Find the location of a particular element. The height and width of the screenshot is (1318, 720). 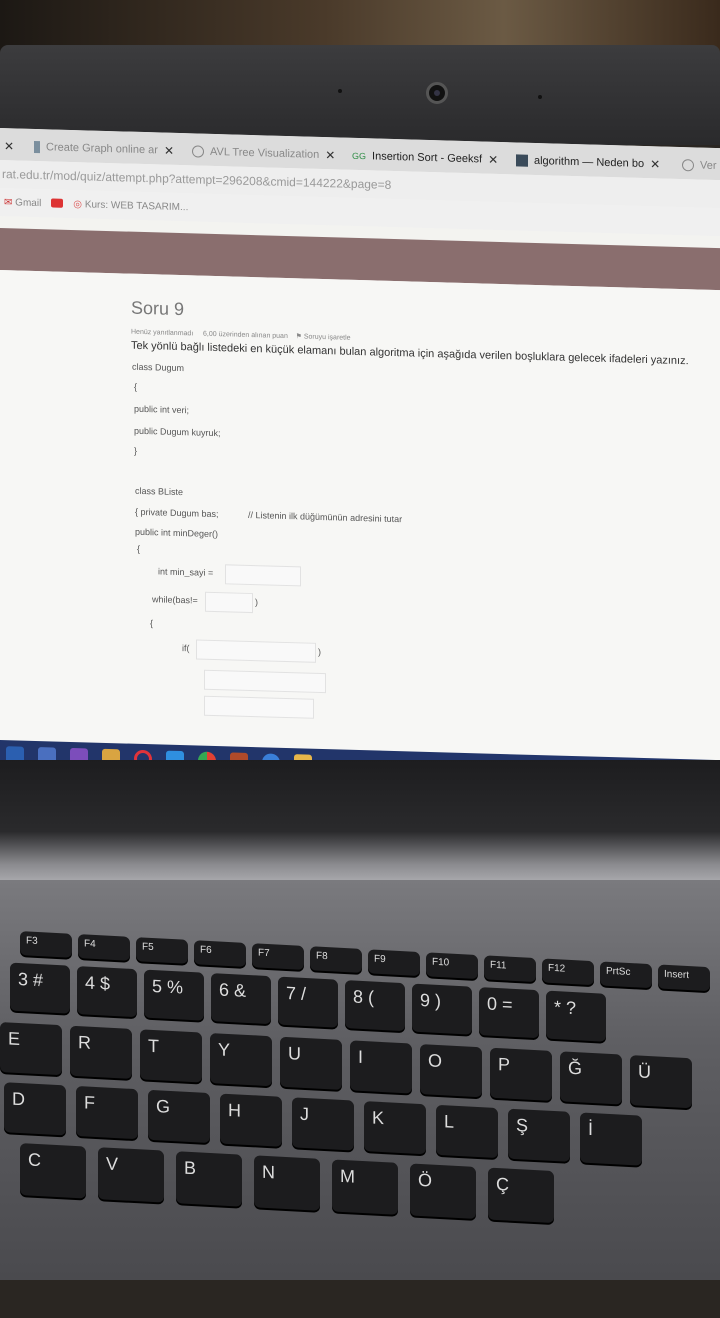

code-line: public int minDeger() is located at coordinates (177, 533).